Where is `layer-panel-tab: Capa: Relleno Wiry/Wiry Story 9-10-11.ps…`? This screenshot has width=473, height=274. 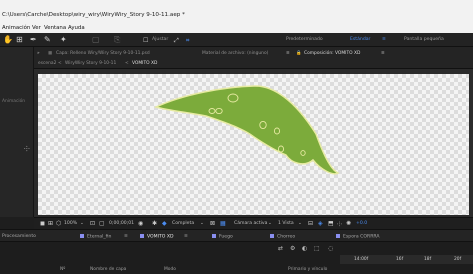 layer-panel-tab: Capa: Relleno Wiry/Wiry Story 9-10-11.ps… is located at coordinates (103, 53).